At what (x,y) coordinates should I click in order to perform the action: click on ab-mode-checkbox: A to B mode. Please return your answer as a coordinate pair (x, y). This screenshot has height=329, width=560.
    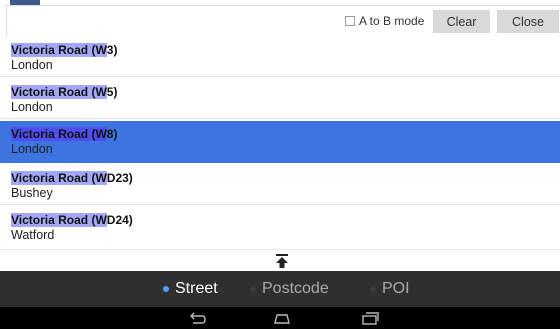
    Looking at the image, I should click on (384, 21).